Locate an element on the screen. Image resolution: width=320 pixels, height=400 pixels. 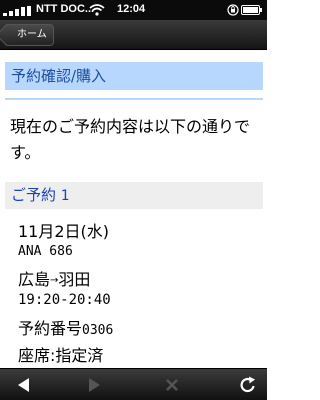
reservation-section-label: ご予約 is located at coordinates (34, 195).